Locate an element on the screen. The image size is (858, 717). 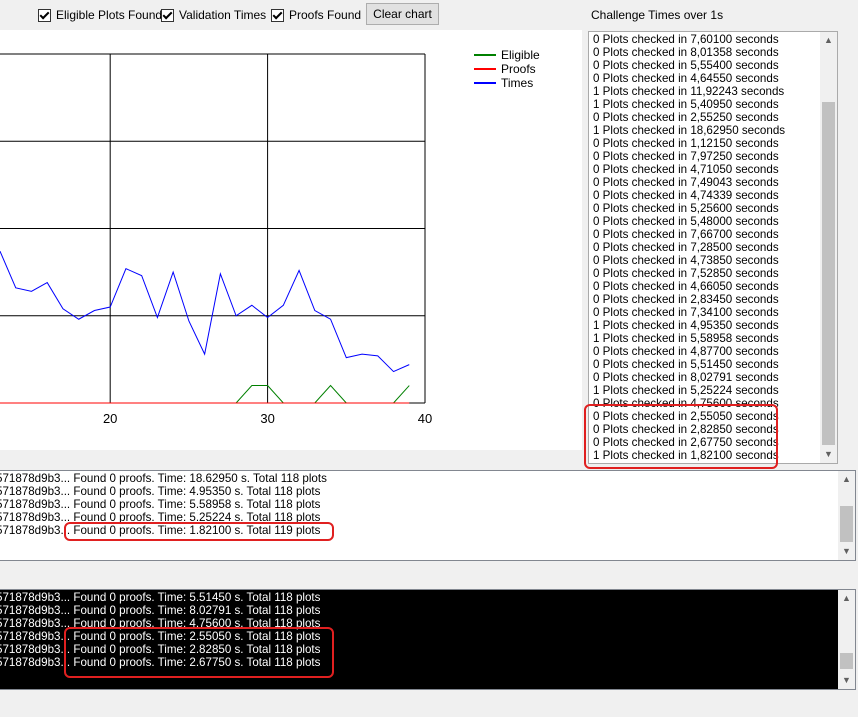
list-item: 0 Plots checked in 4,71050 seconds is located at coordinates (705, 169).